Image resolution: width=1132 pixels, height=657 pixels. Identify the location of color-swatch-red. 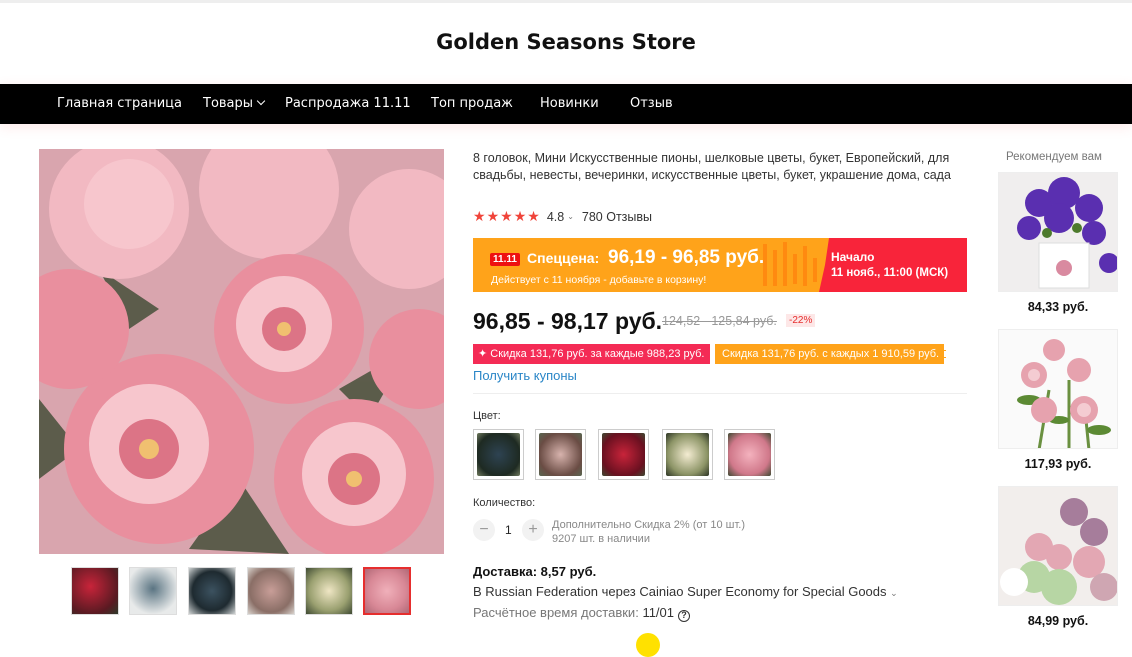
(623, 454).